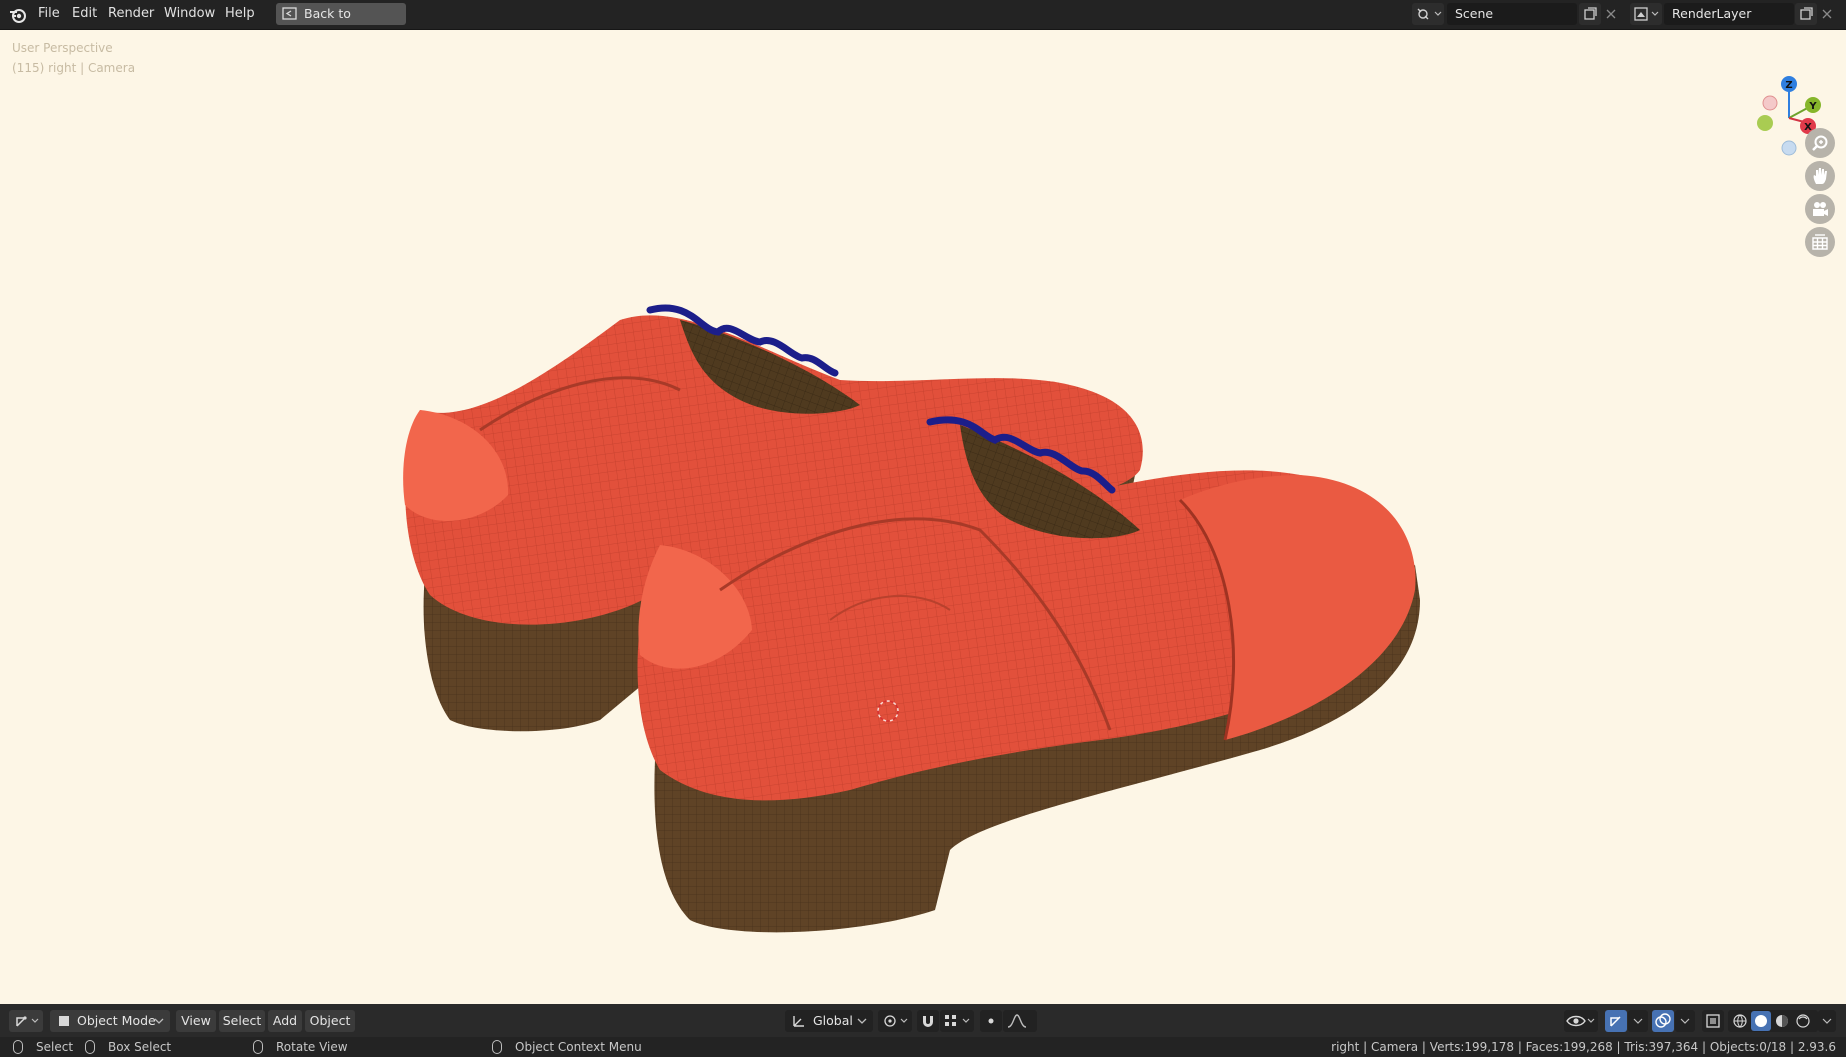 Image resolution: width=1846 pixels, height=1057 pixels. Describe the element at coordinates (196, 1021) in the screenshot. I see `view-menu: View` at that location.